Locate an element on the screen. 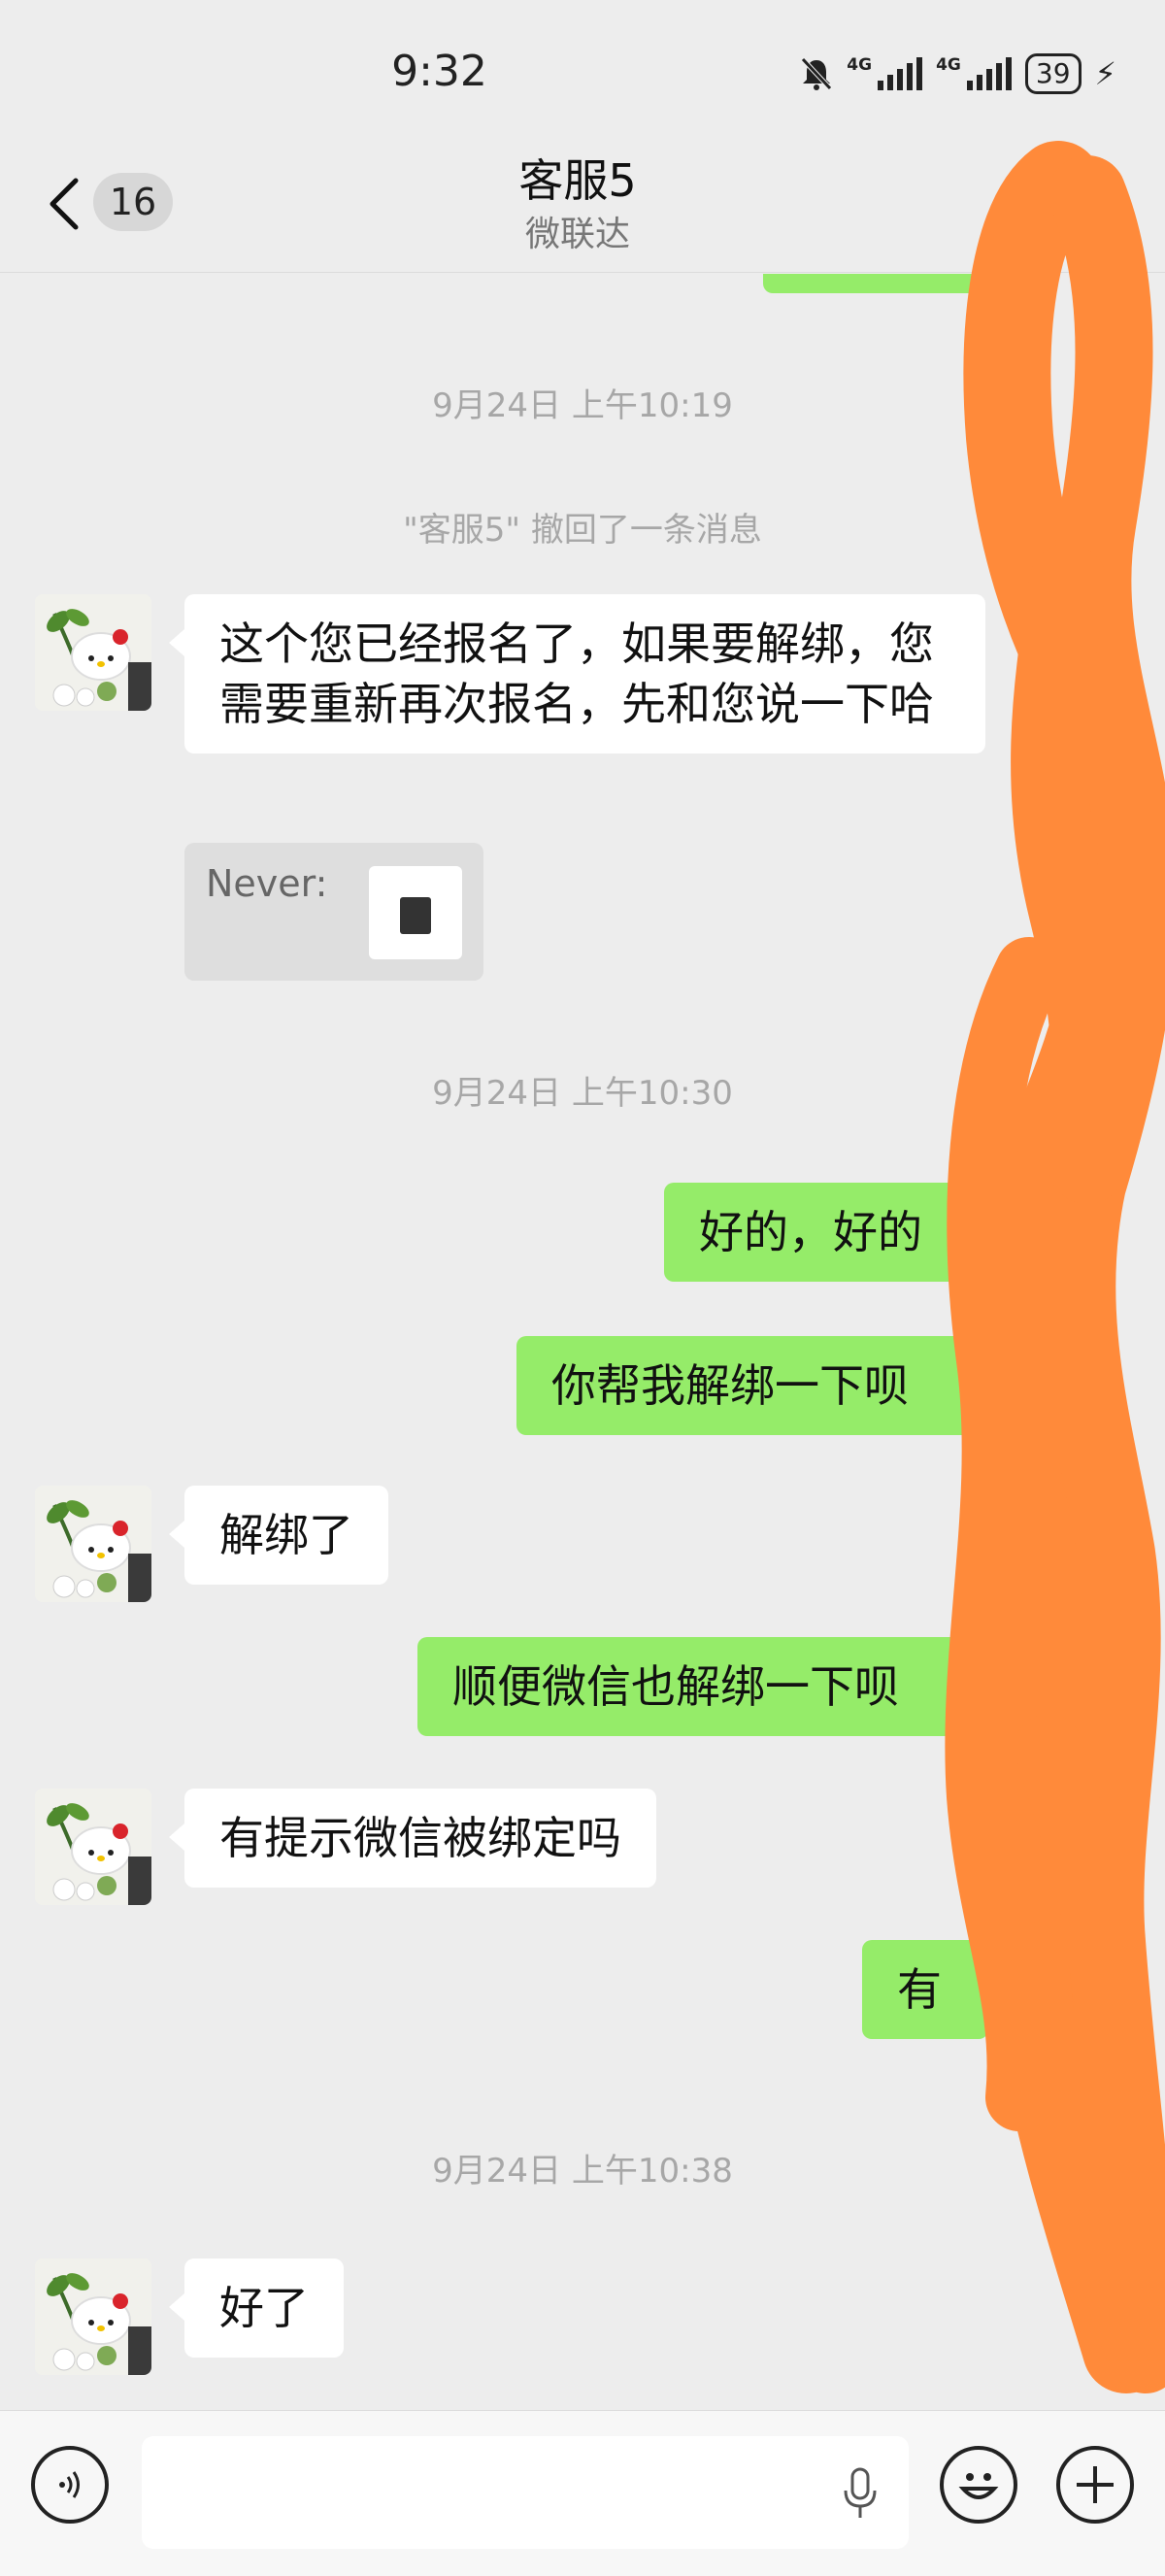 This screenshot has width=1165, height=2576. plus-icon is located at coordinates (1095, 2485).